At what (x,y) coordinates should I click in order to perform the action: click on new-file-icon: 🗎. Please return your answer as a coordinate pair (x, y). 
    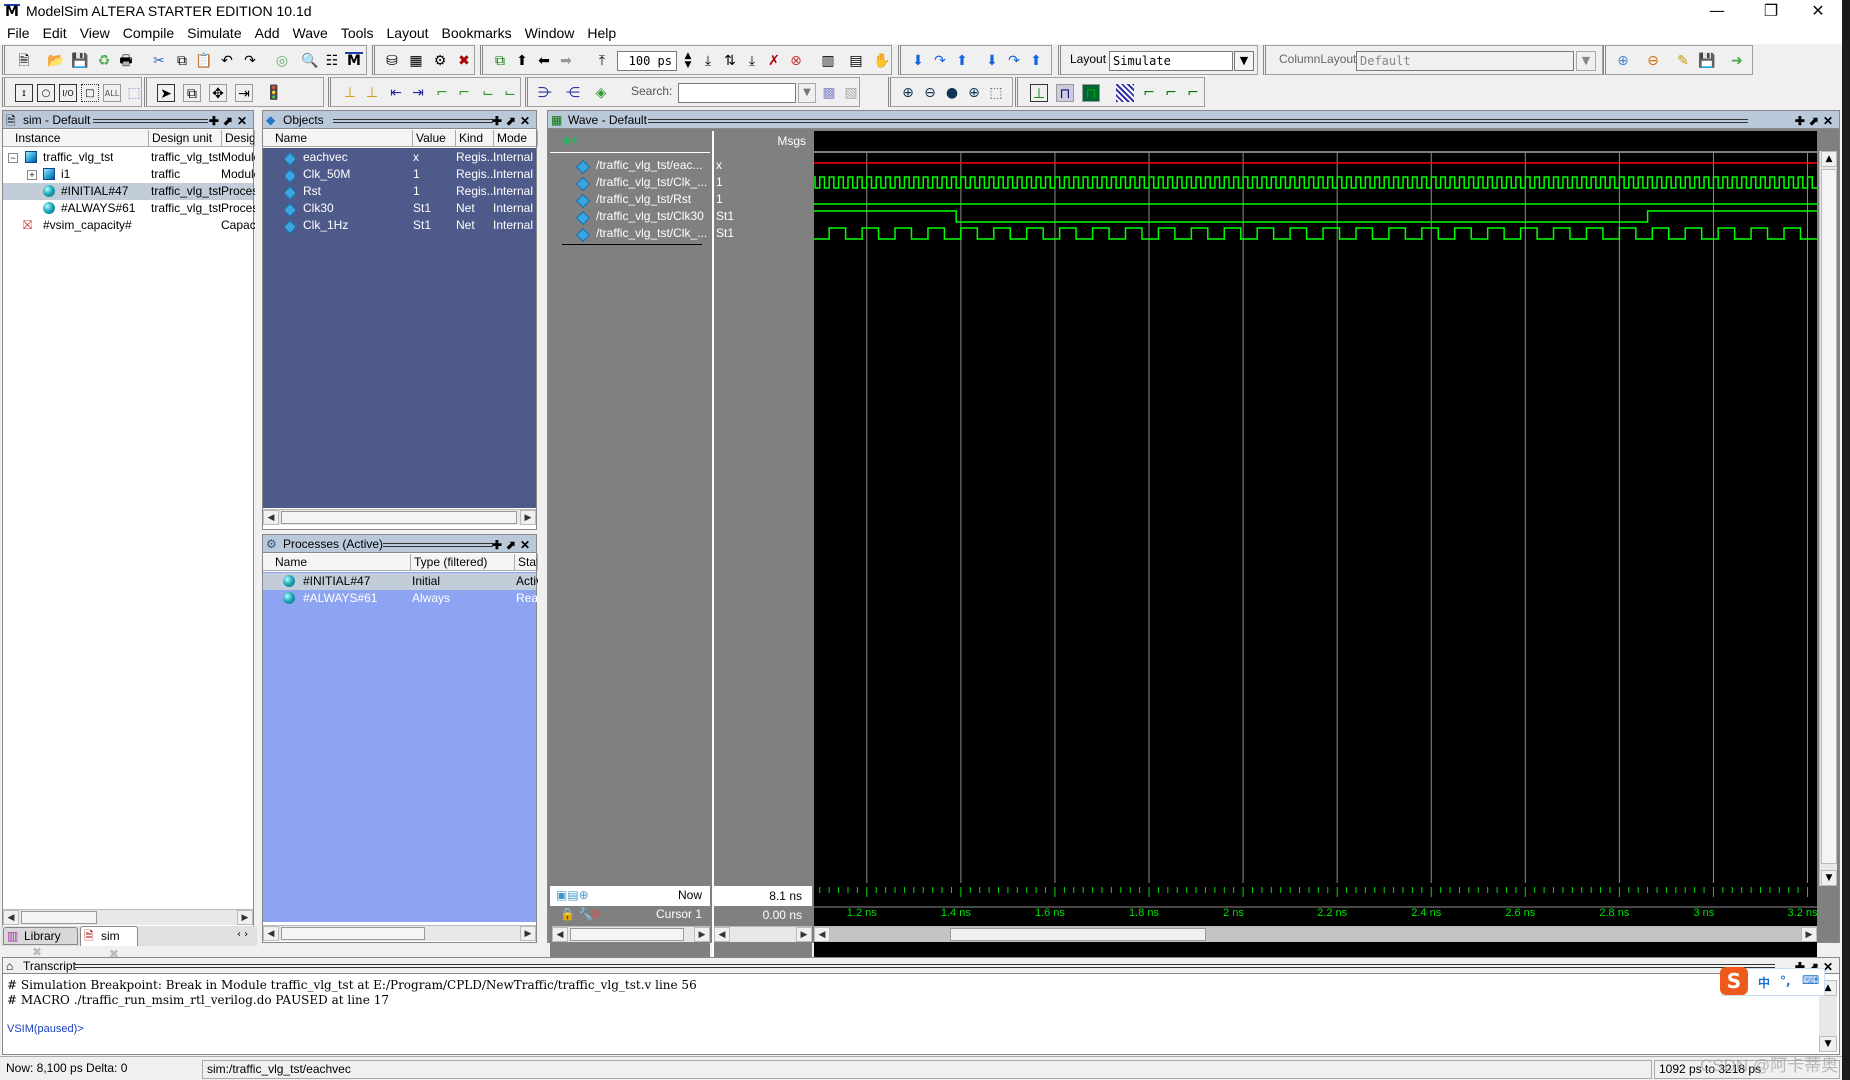
    Looking at the image, I should click on (24, 61).